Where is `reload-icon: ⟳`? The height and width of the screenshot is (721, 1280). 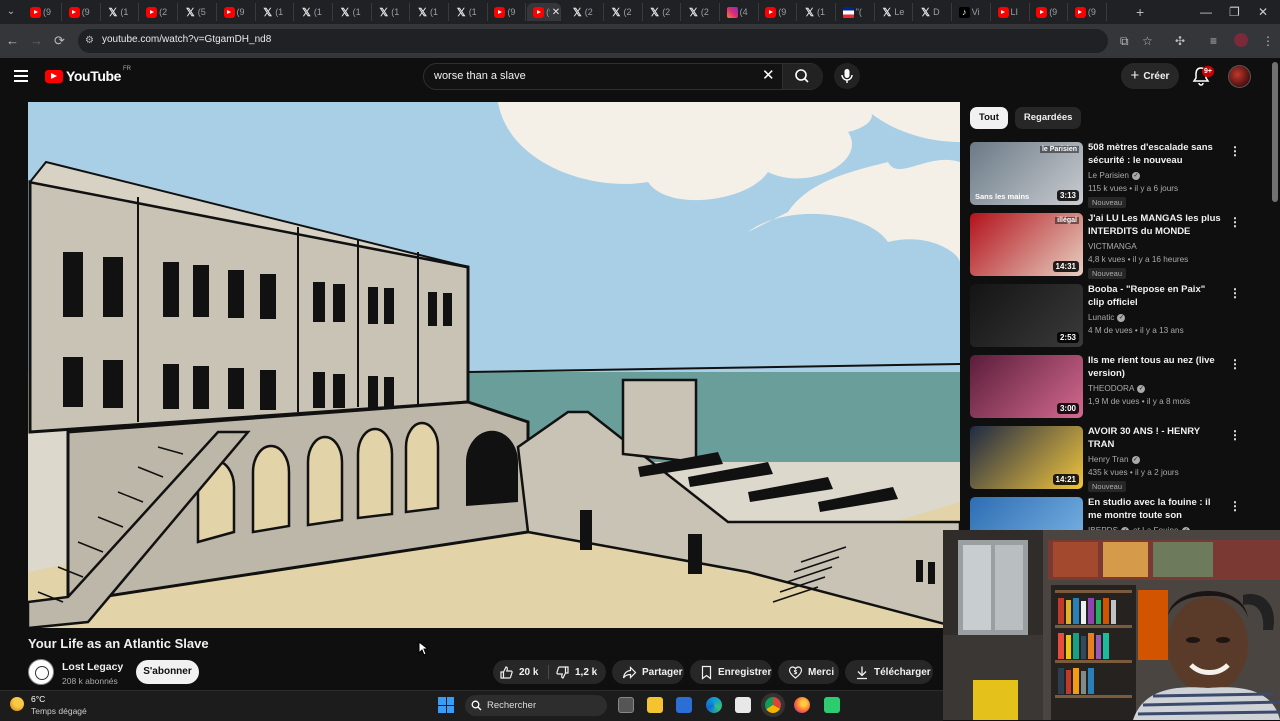
reload-icon: ⟳ is located at coordinates (59, 41).